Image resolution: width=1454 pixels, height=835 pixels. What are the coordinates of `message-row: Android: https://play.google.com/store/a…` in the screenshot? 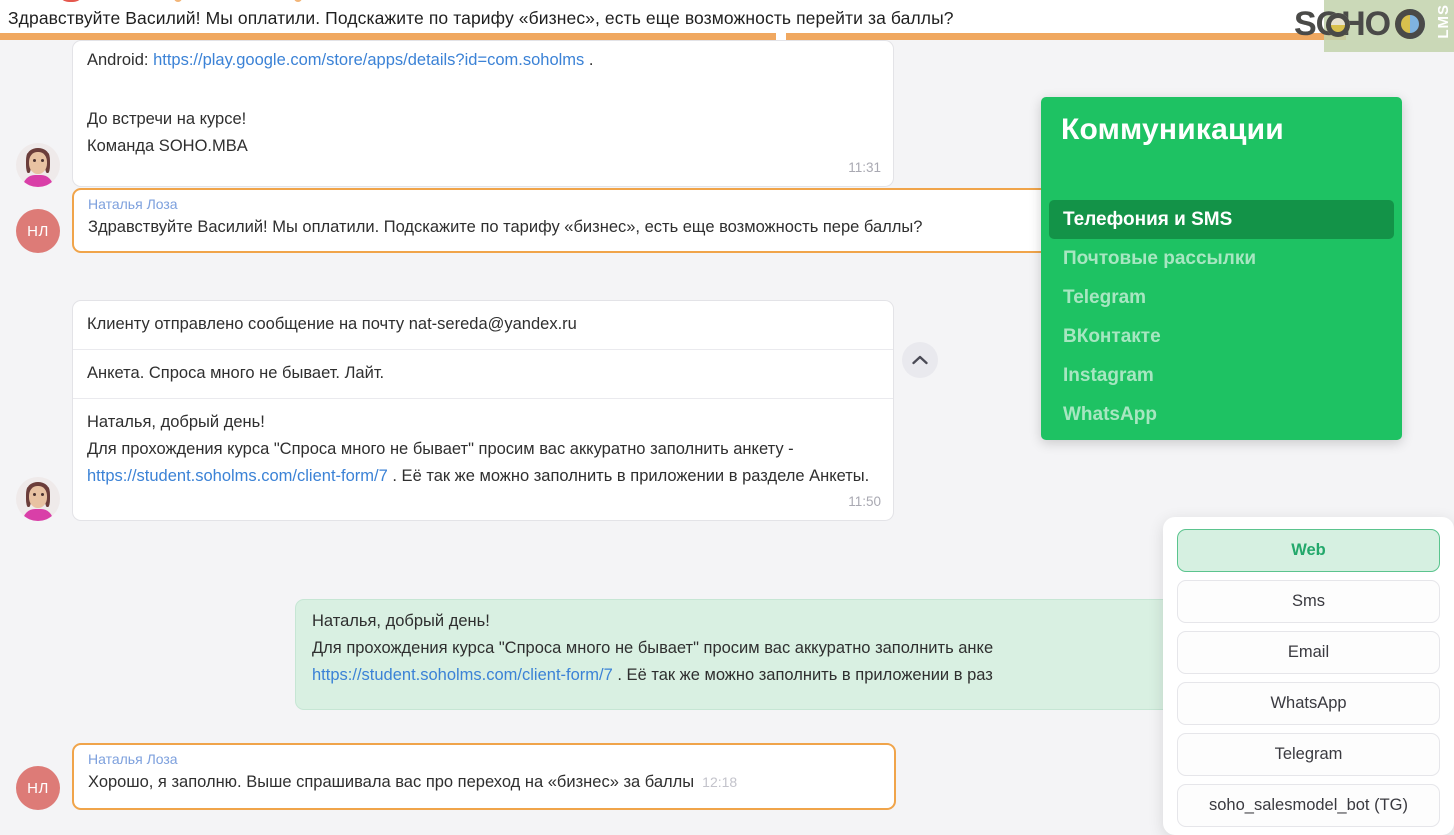 It's located at (455, 113).